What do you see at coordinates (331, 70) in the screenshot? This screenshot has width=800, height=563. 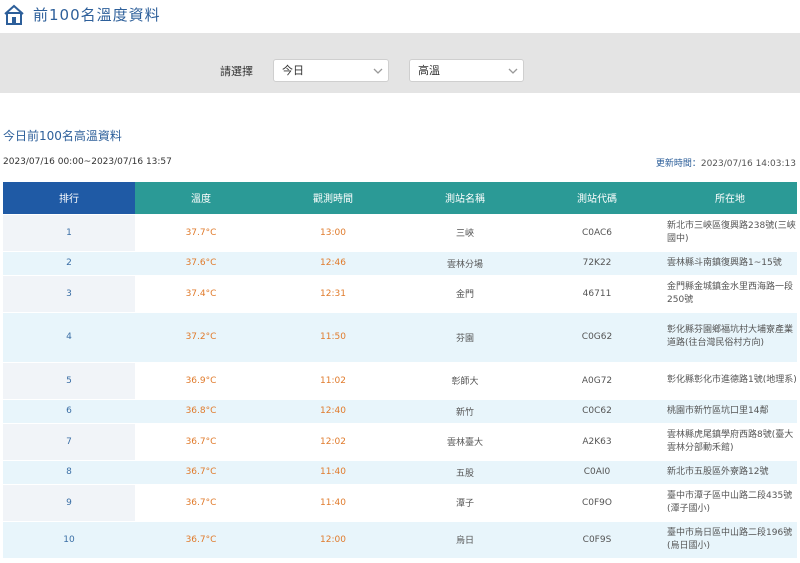 I see `day-select: 今日` at bounding box center [331, 70].